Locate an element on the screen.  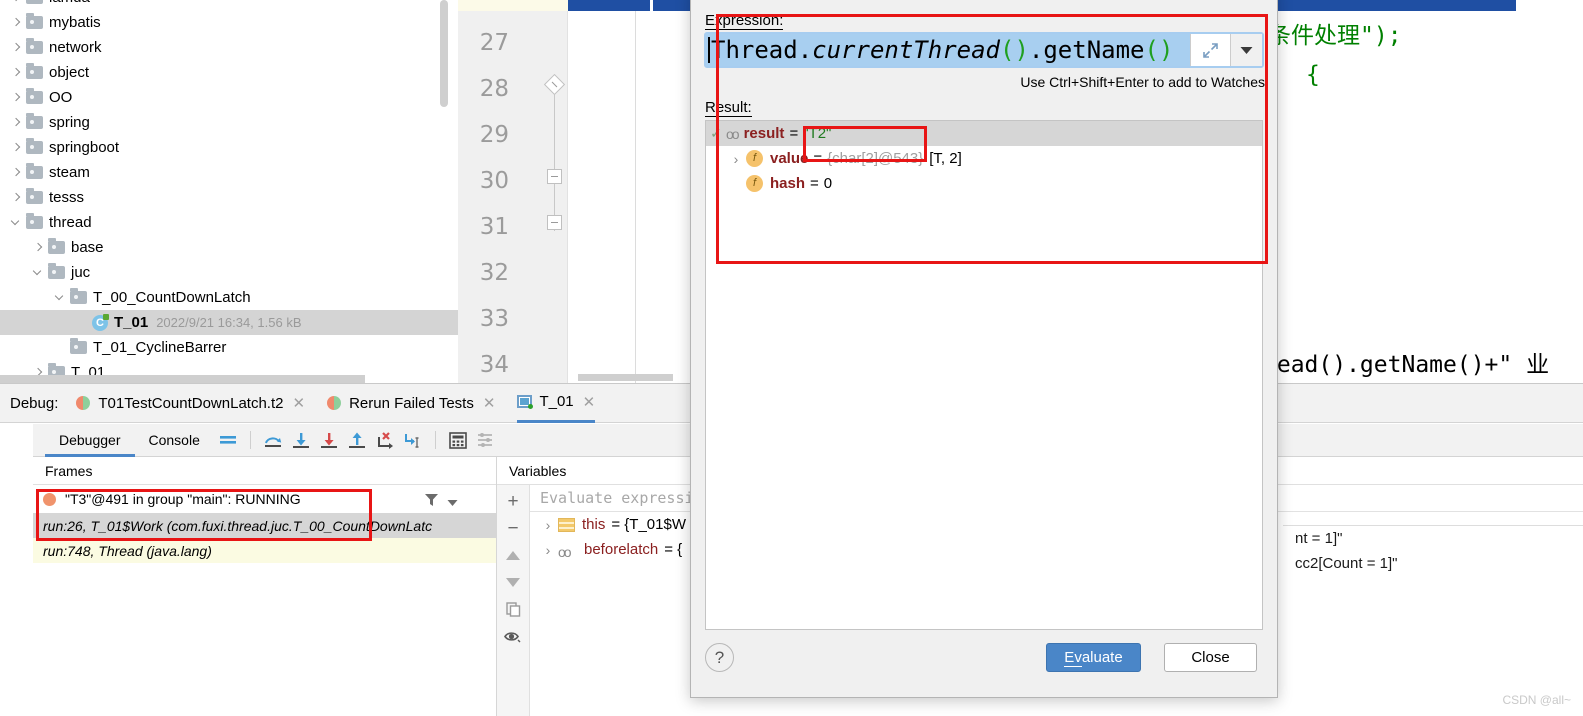
tree-item-mybatis: mybatis is located at coordinates (229, 22).